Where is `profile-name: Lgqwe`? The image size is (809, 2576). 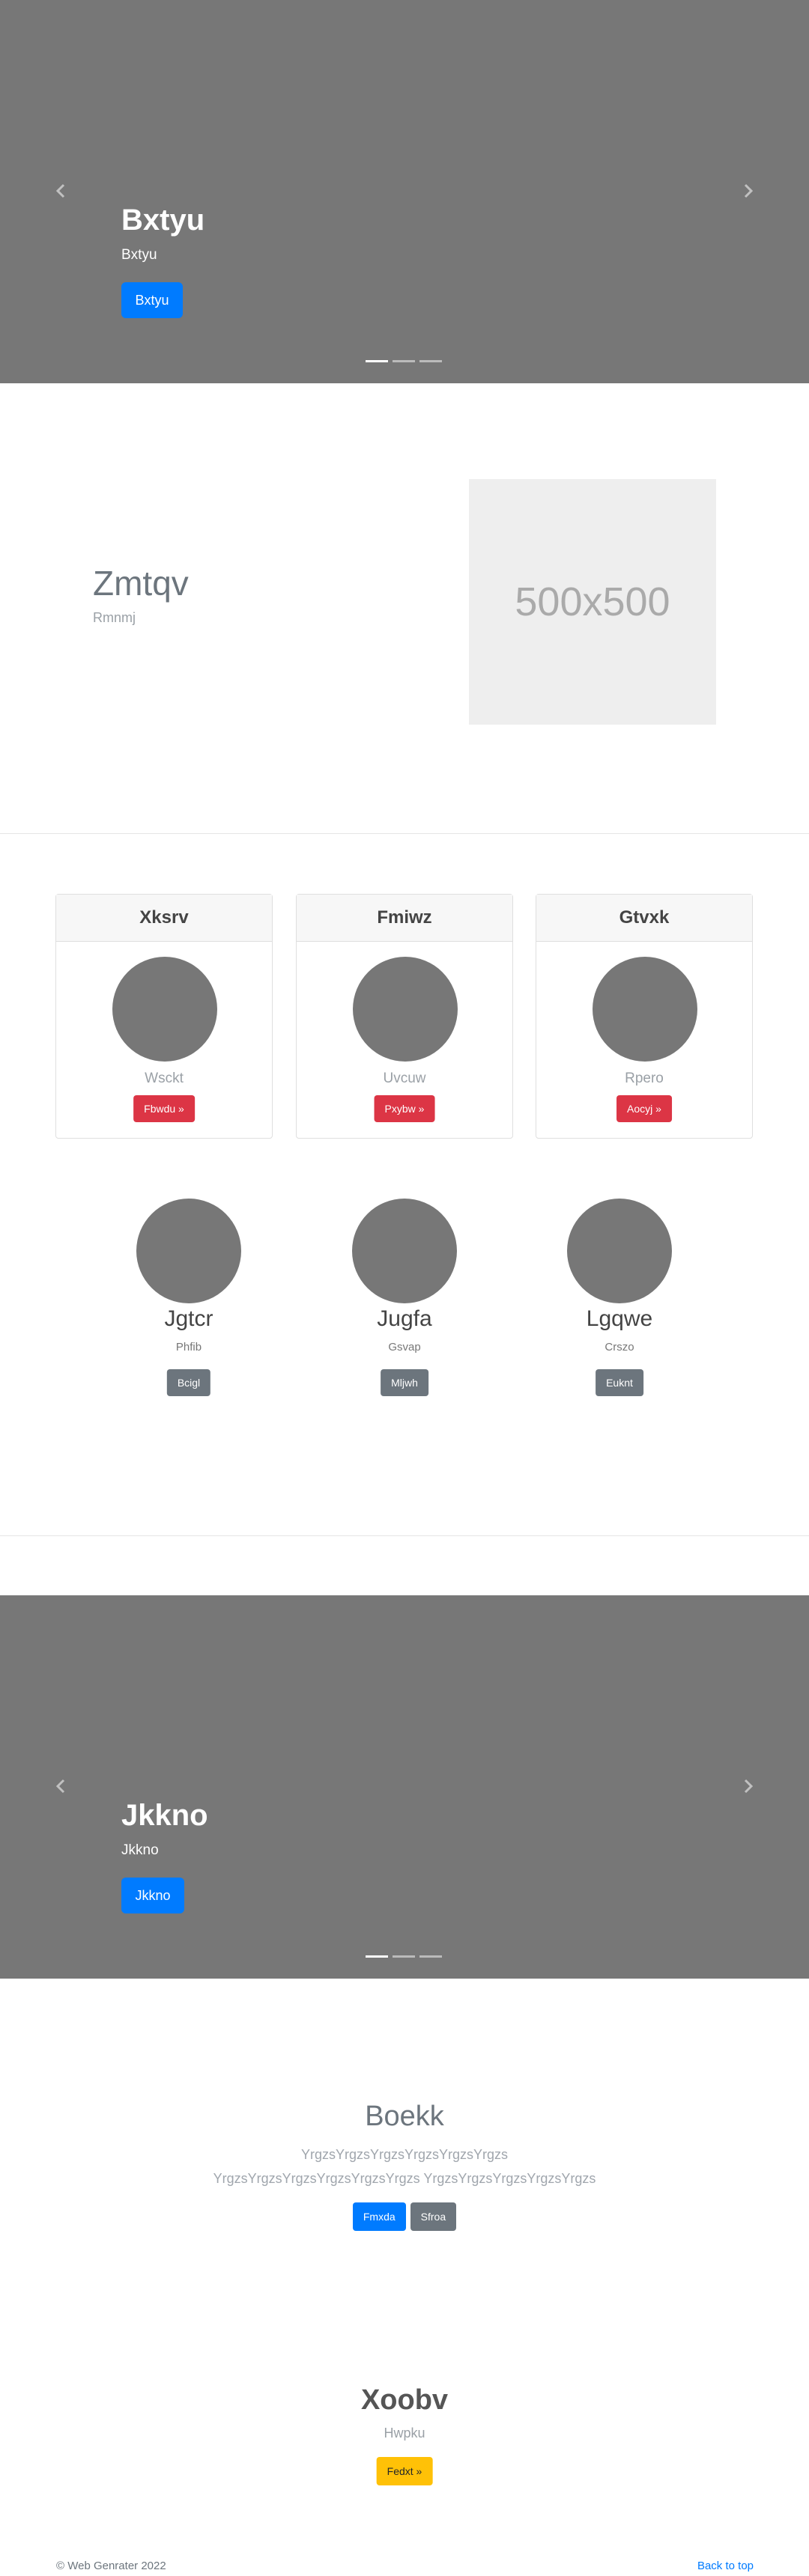 profile-name: Lgqwe is located at coordinates (619, 1318).